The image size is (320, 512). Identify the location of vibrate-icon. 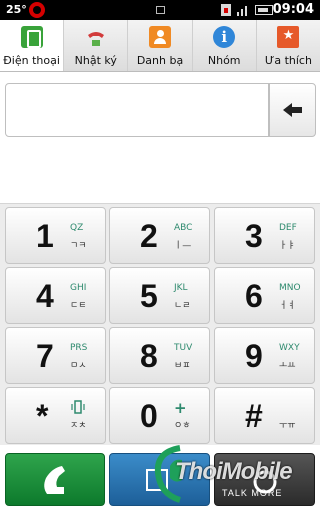
(78, 407).